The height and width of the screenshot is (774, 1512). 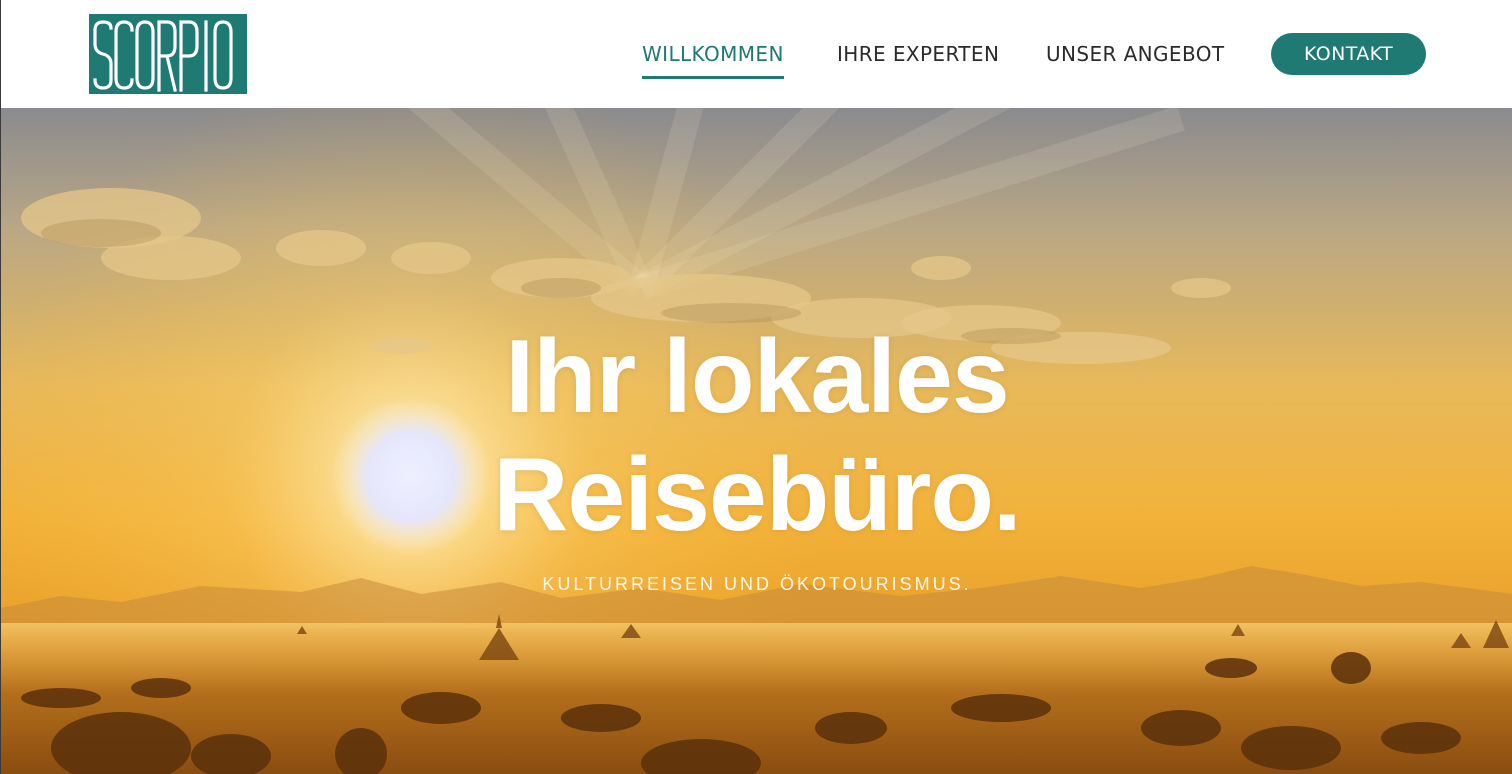 I want to click on logo-wordmark, so click(x=168, y=54).